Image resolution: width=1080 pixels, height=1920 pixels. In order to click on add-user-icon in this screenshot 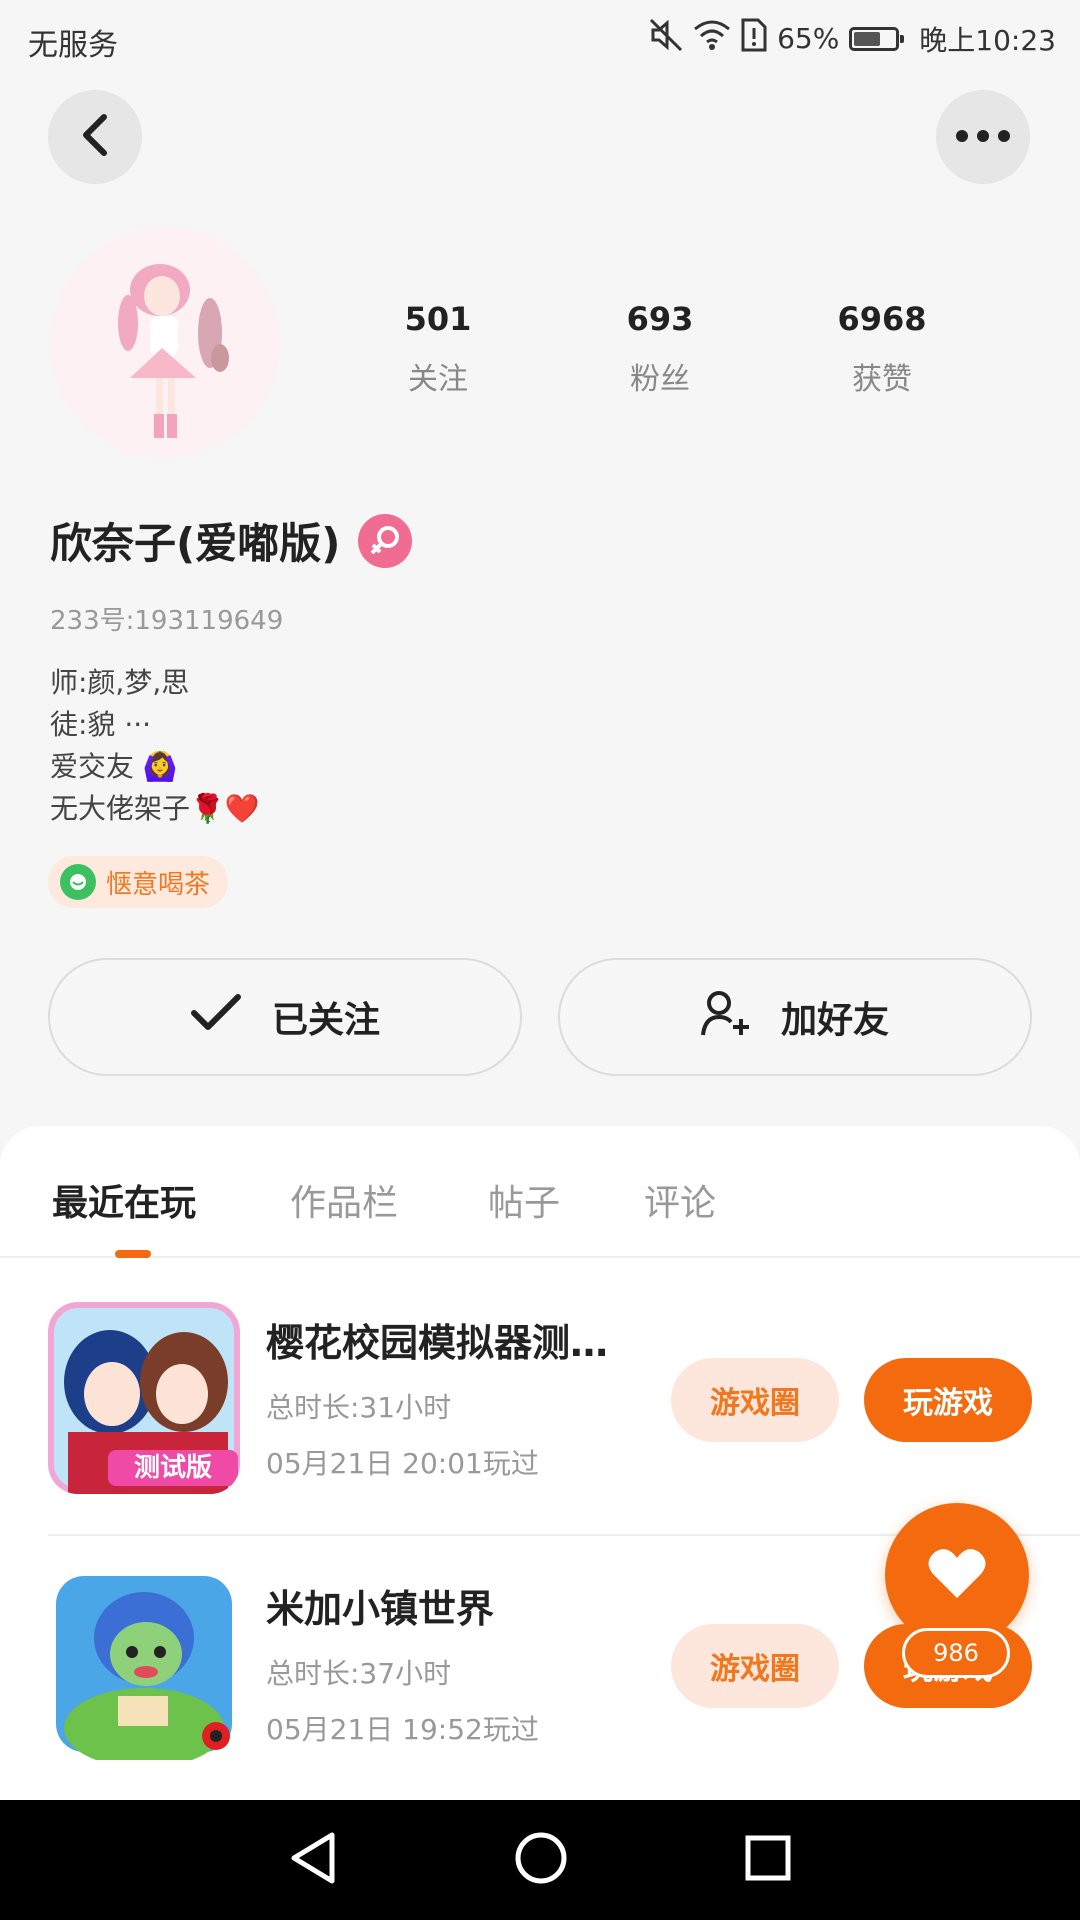, I will do `click(725, 1017)`.